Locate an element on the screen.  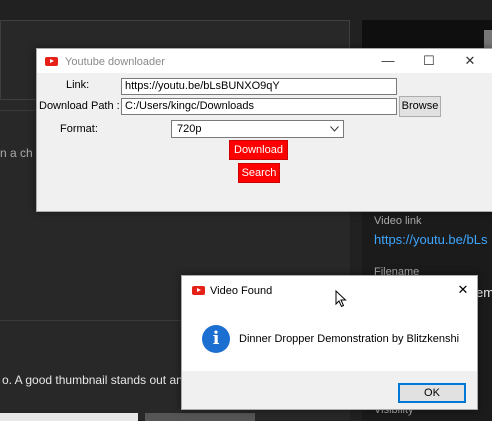
search-button: Search is located at coordinates (259, 173).